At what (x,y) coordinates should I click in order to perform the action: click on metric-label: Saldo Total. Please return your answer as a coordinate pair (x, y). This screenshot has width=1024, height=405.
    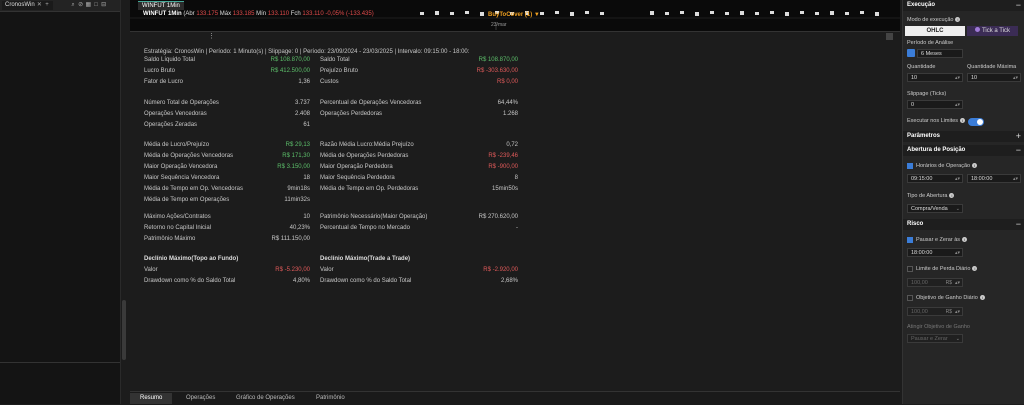
    Looking at the image, I should click on (335, 60).